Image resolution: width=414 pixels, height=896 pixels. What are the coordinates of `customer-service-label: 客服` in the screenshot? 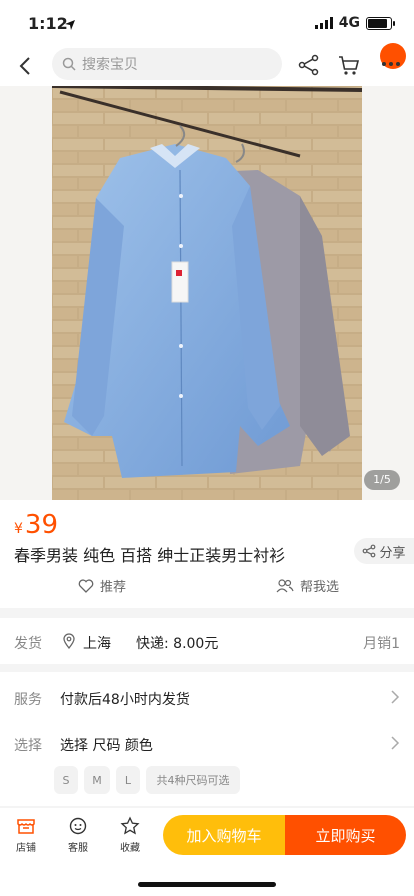 It's located at (78, 848).